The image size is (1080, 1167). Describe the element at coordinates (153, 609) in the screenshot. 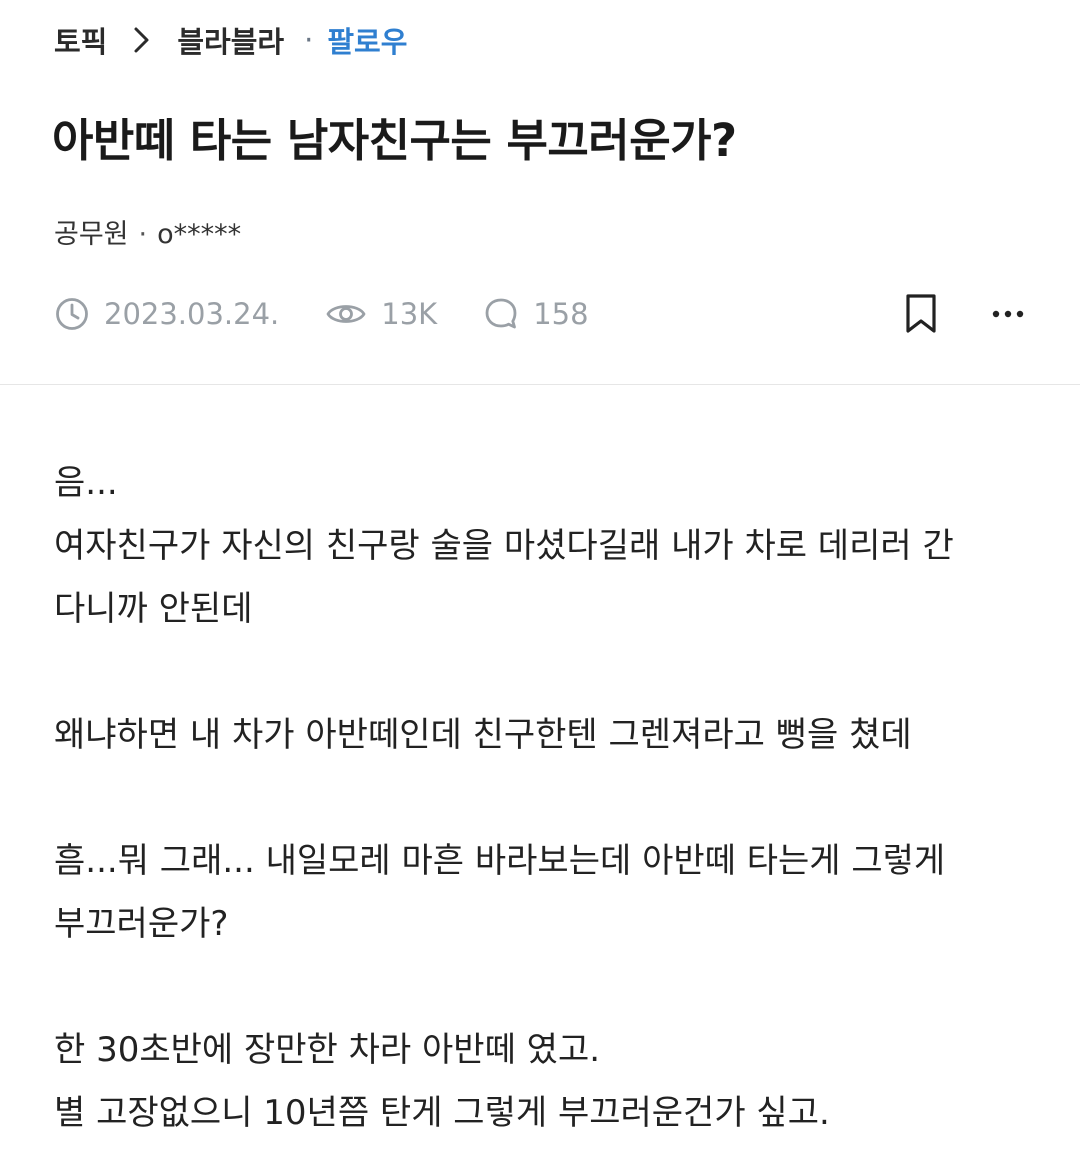

I see `content-line: 다니까 안된데` at that location.